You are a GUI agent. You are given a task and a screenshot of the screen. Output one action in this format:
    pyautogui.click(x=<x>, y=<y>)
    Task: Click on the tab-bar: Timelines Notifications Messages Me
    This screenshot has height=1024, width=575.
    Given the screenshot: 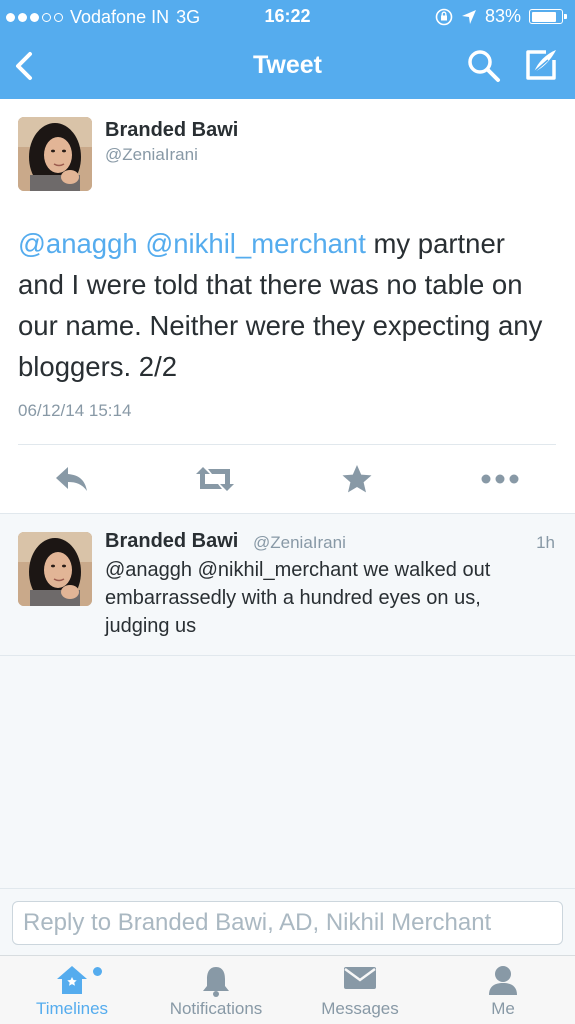 What is the action you would take?
    pyautogui.click(x=287, y=989)
    